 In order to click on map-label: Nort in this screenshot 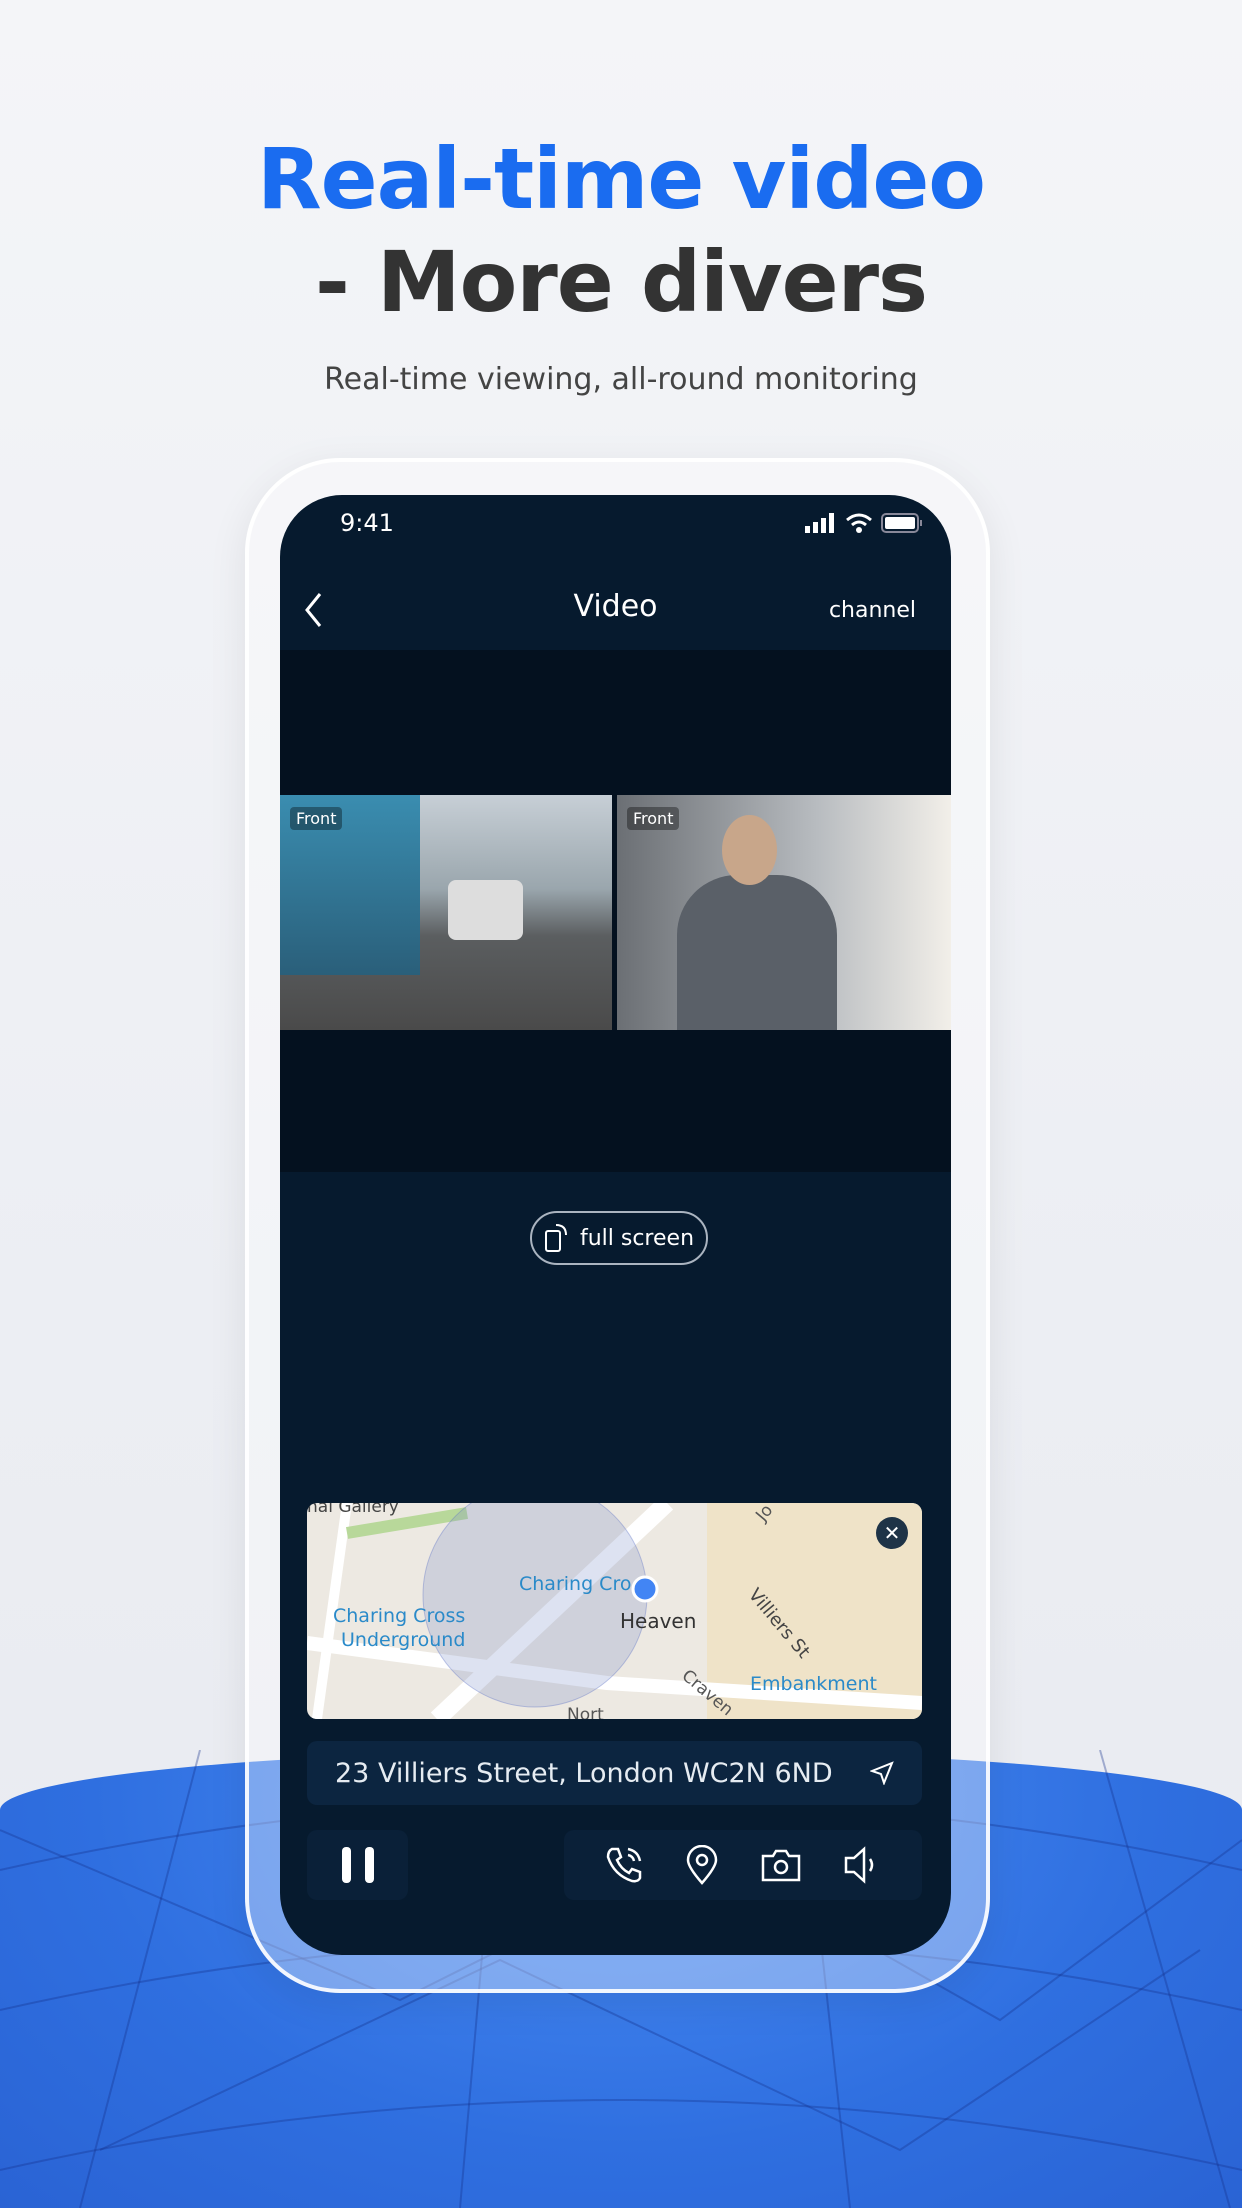, I will do `click(585, 1712)`.